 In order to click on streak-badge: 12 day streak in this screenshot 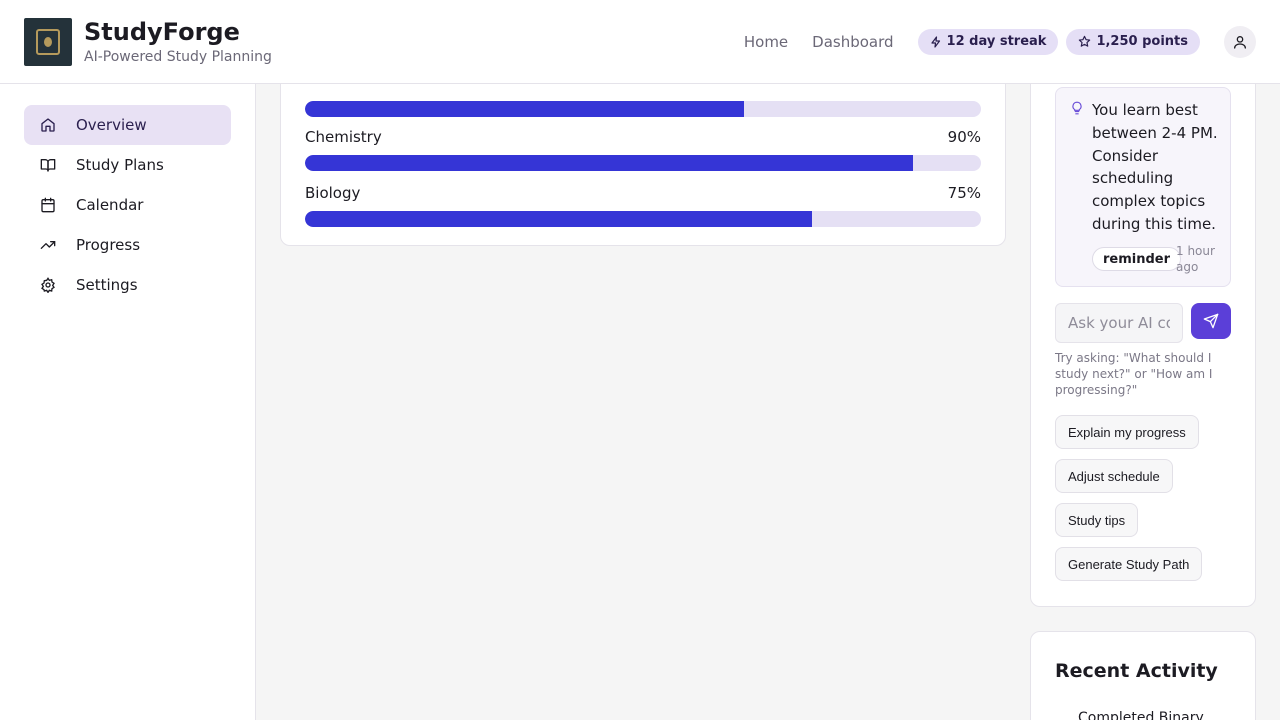, I will do `click(988, 41)`.